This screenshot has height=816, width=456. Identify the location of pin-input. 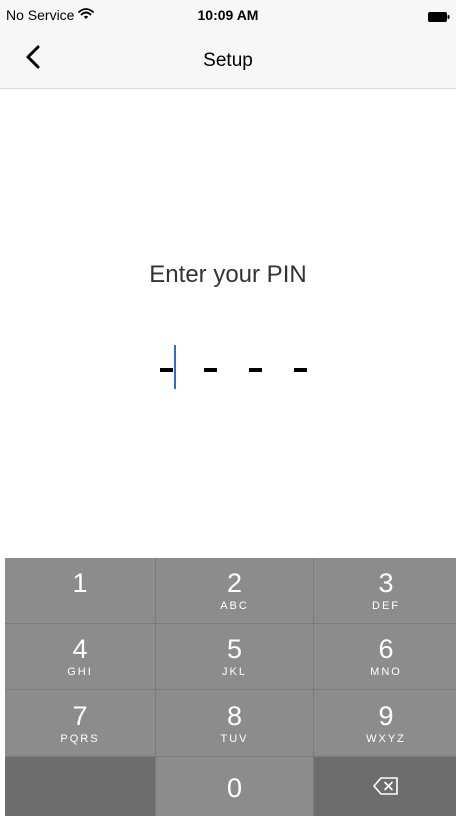
(236, 370).